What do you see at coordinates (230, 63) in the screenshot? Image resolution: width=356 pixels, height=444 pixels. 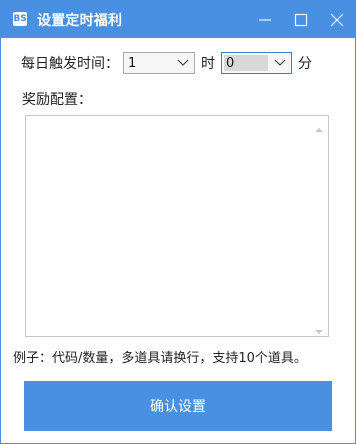 I see `minute-value: 0` at bounding box center [230, 63].